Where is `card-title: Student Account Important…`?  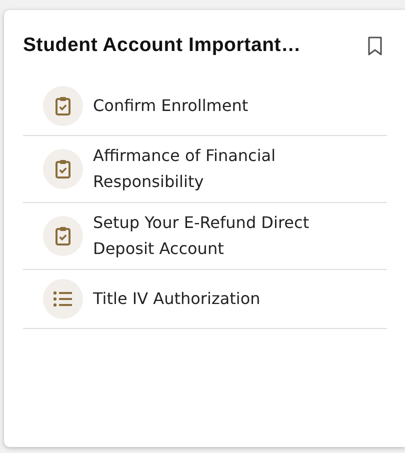 card-title: Student Account Important… is located at coordinates (162, 45).